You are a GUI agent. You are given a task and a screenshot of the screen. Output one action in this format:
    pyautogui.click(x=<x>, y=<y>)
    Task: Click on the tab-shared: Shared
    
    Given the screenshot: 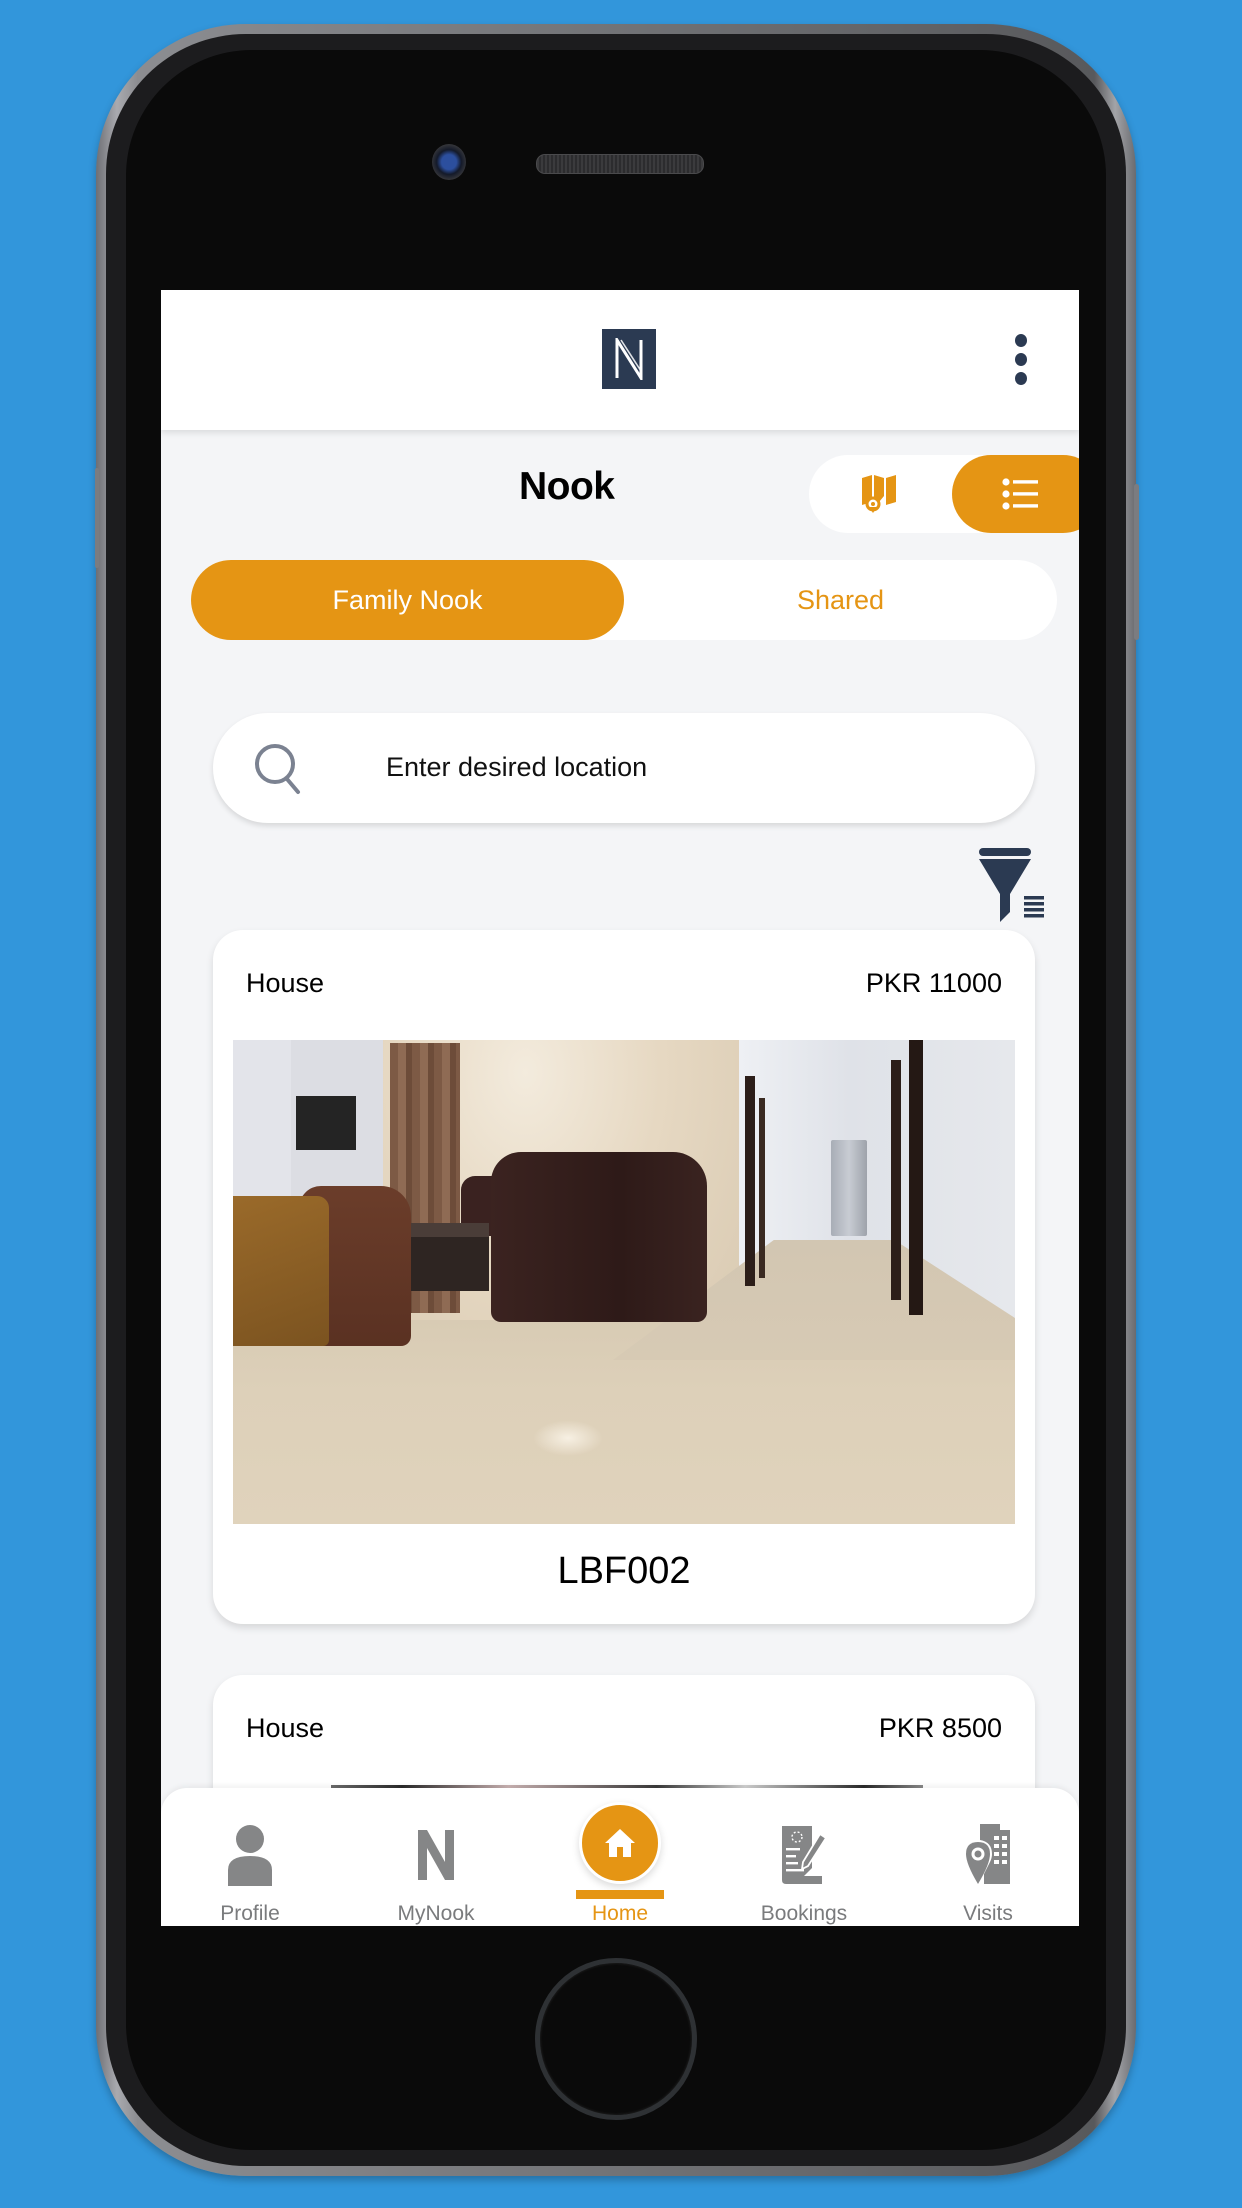 What is the action you would take?
    pyautogui.click(x=840, y=600)
    